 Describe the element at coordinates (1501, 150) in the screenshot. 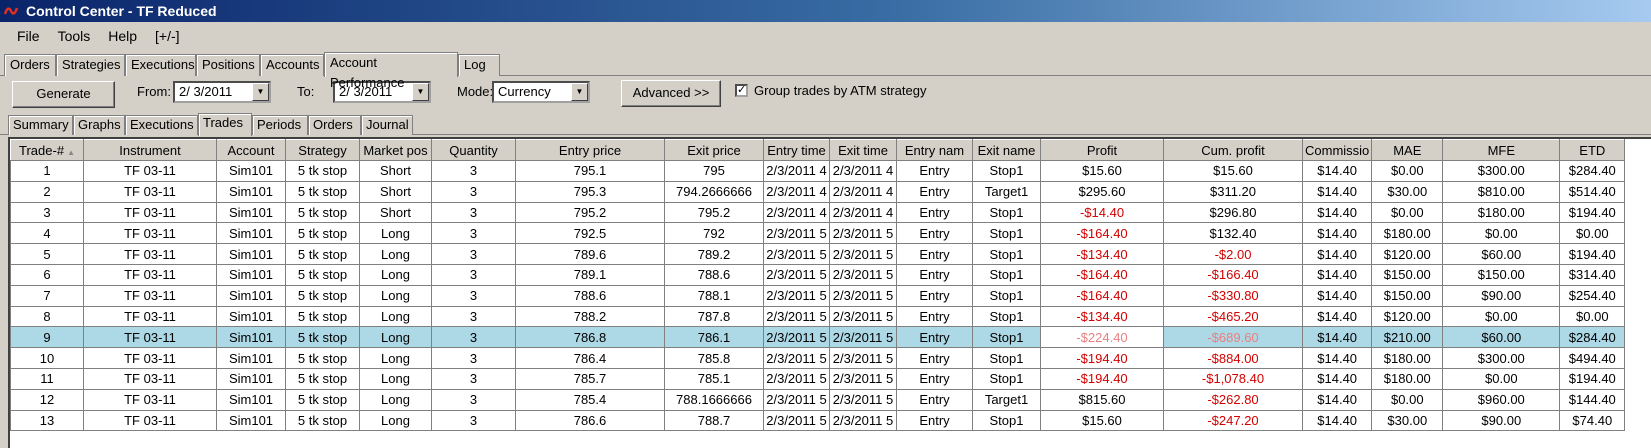

I see `column-header: MFE` at that location.